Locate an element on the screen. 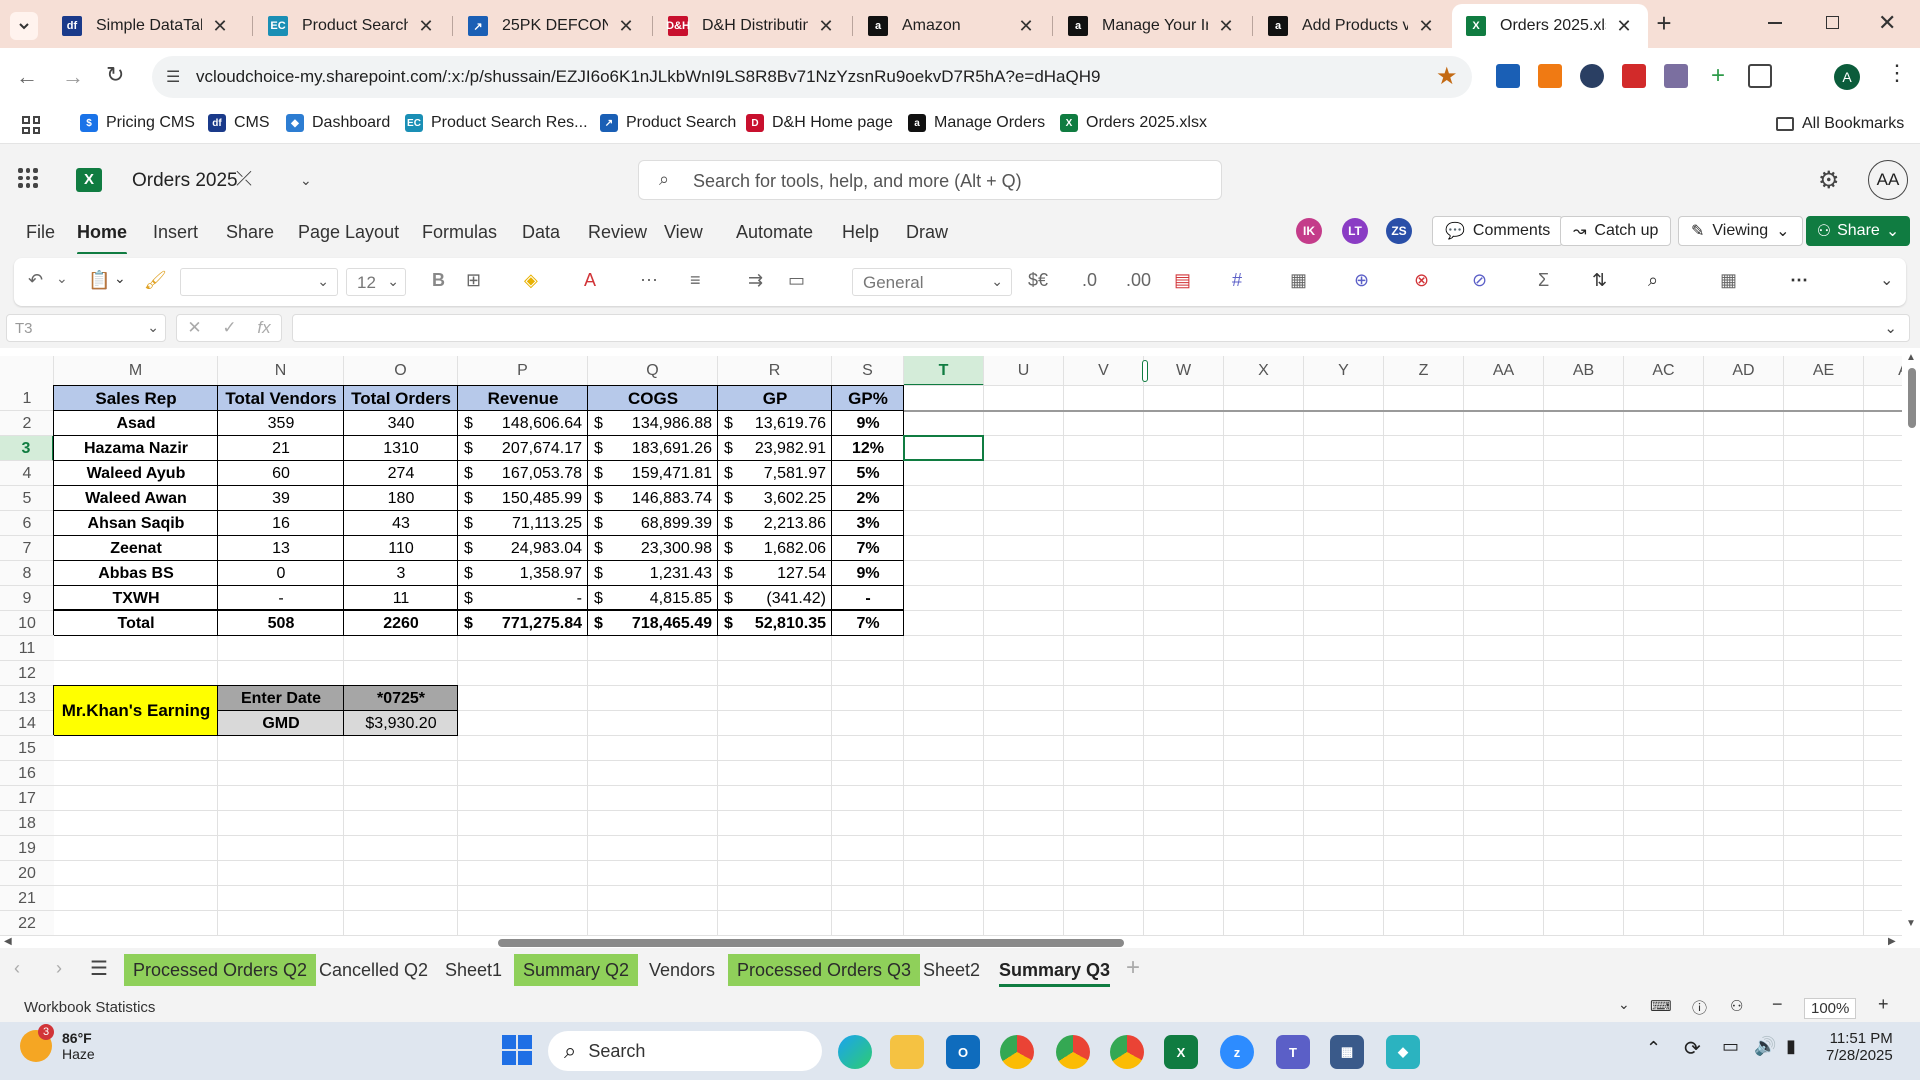 Image resolution: width=1920 pixels, height=1080 pixels. row-header-16: 16 is located at coordinates (27, 773).